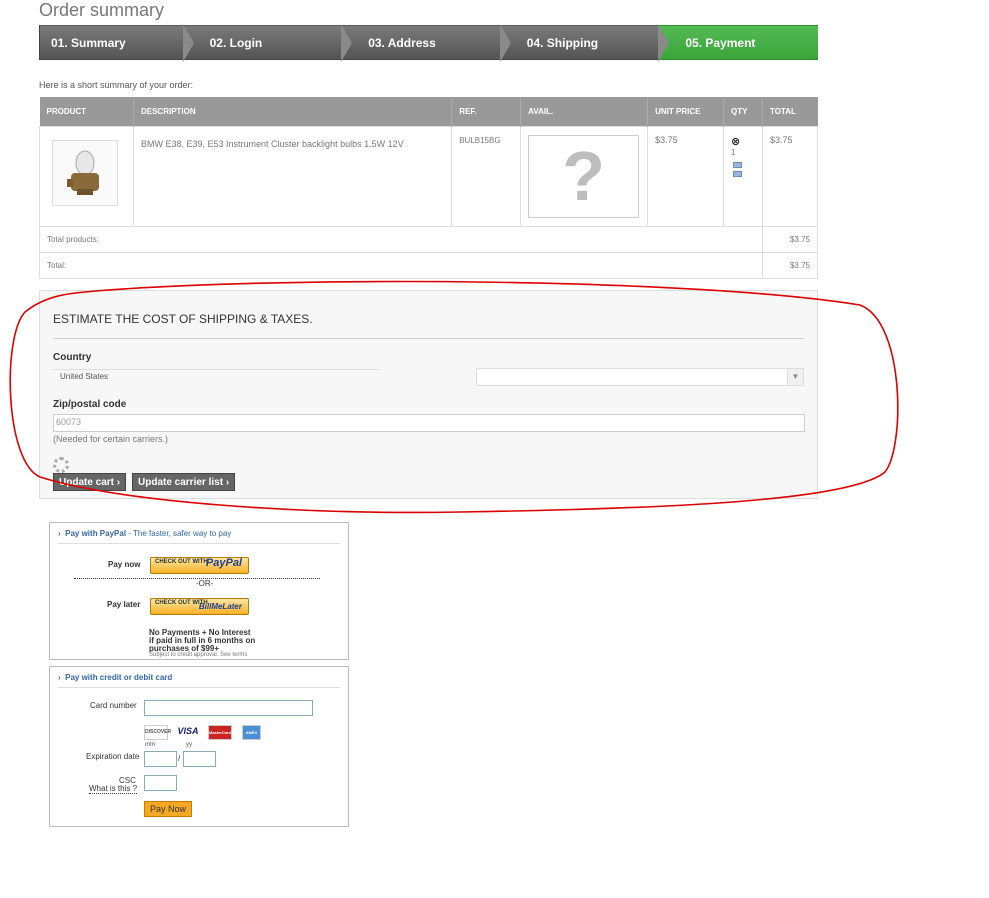  Describe the element at coordinates (429, 423) in the screenshot. I see `zip-input: 60073` at that location.